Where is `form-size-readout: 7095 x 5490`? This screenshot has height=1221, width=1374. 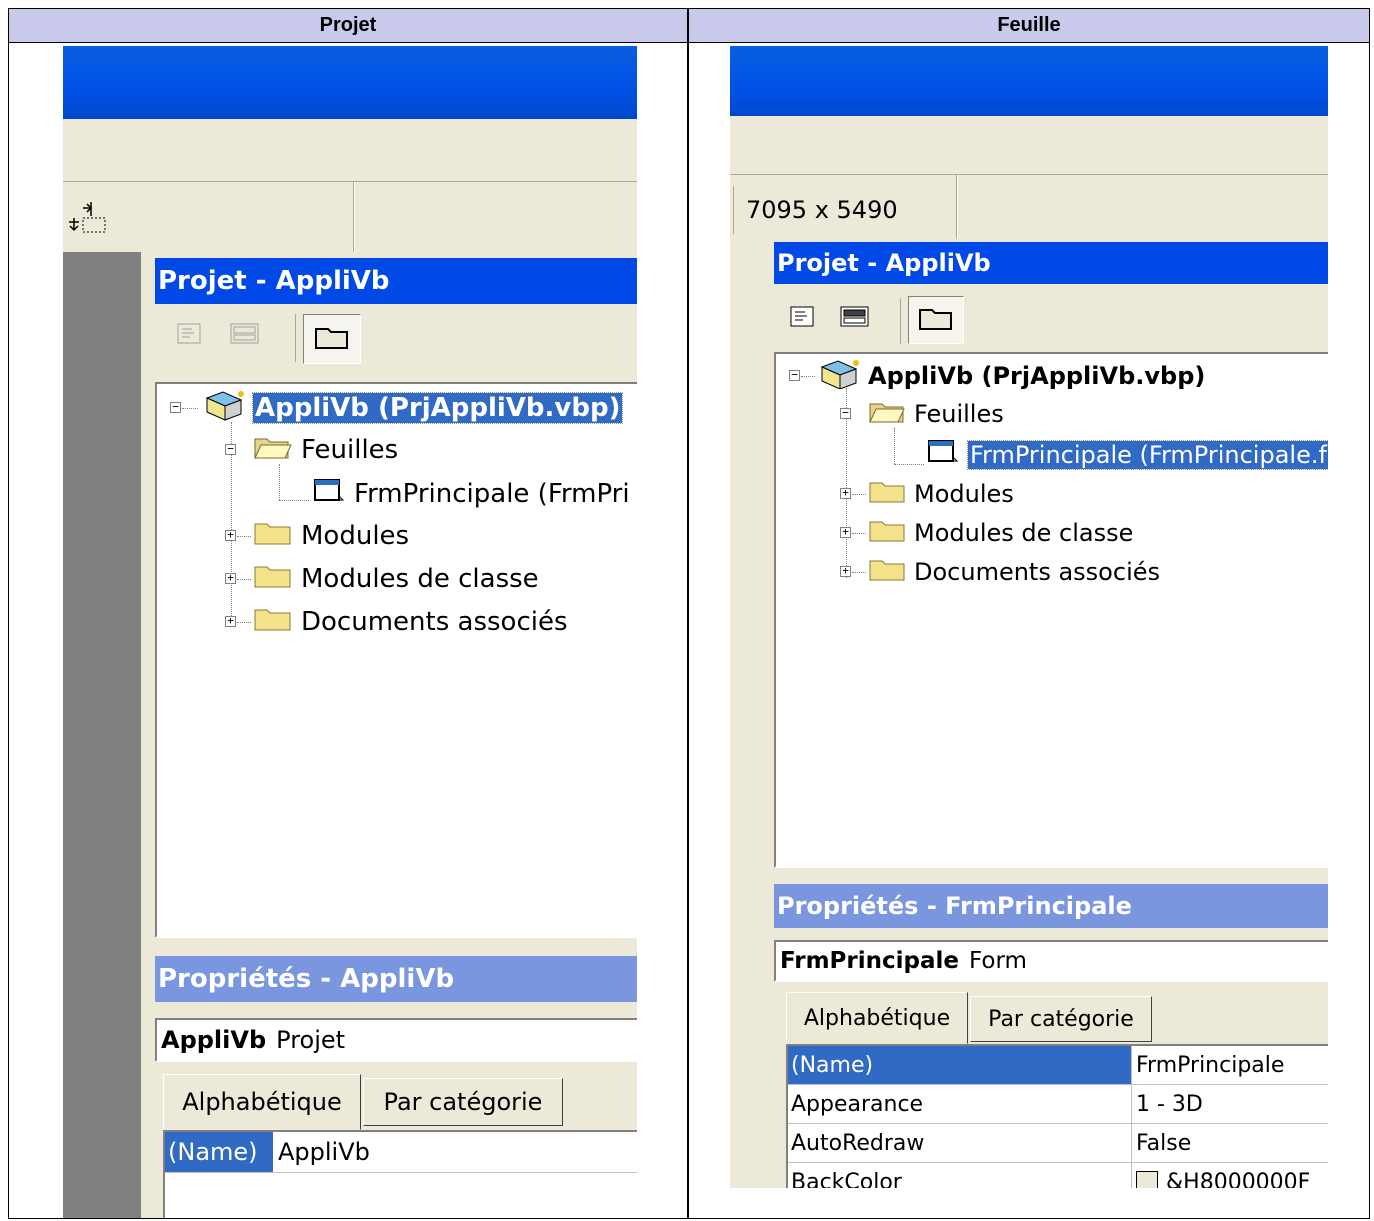 form-size-readout: 7095 x 5490 is located at coordinates (822, 210).